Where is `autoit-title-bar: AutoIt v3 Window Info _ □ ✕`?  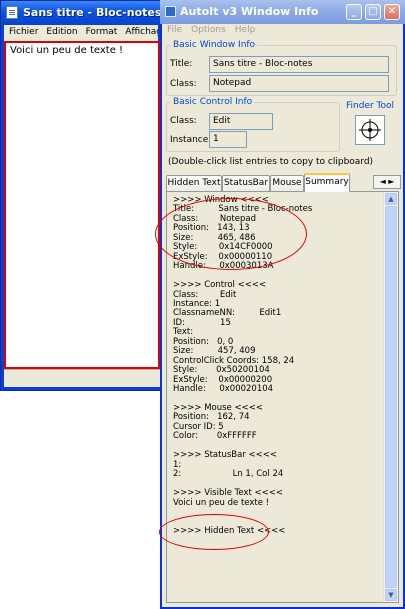
autoit-title-bar: AutoIt v3 Window Info _ □ ✕ is located at coordinates (282, 12).